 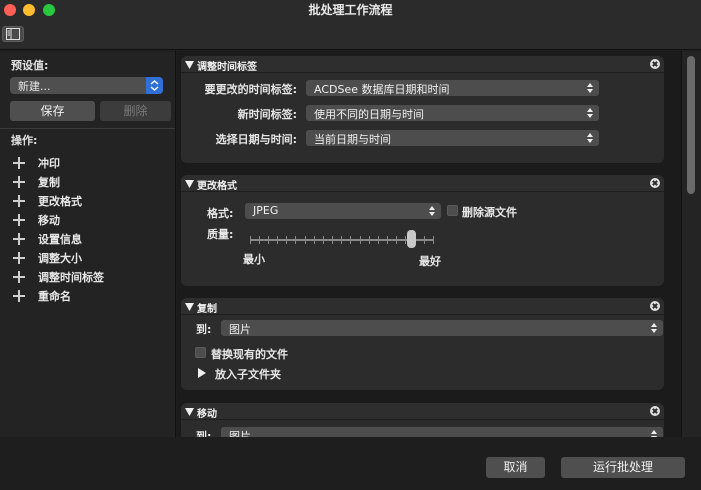 I want to click on title-bar: 批处理工作流程, so click(x=350, y=9).